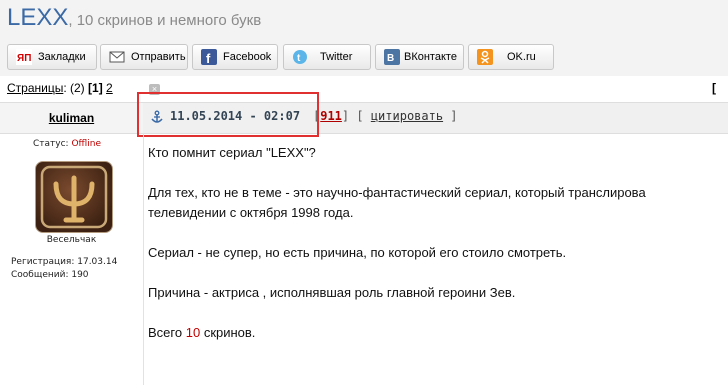  I want to click on site-title: LEXX, so click(38, 17).